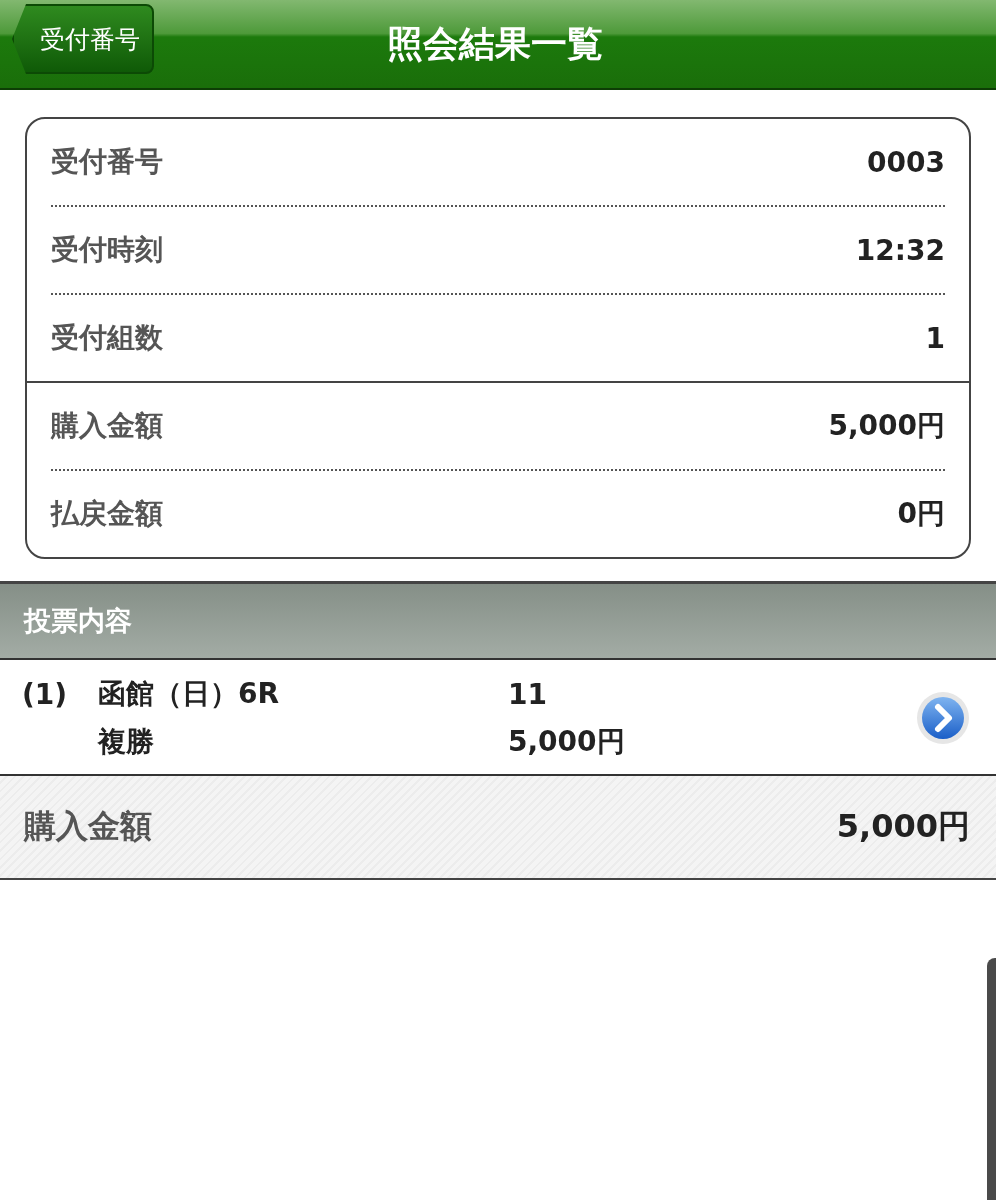 The width and height of the screenshot is (996, 1200). Describe the element at coordinates (83, 39) in the screenshot. I see `back-button: 受付番号` at that location.